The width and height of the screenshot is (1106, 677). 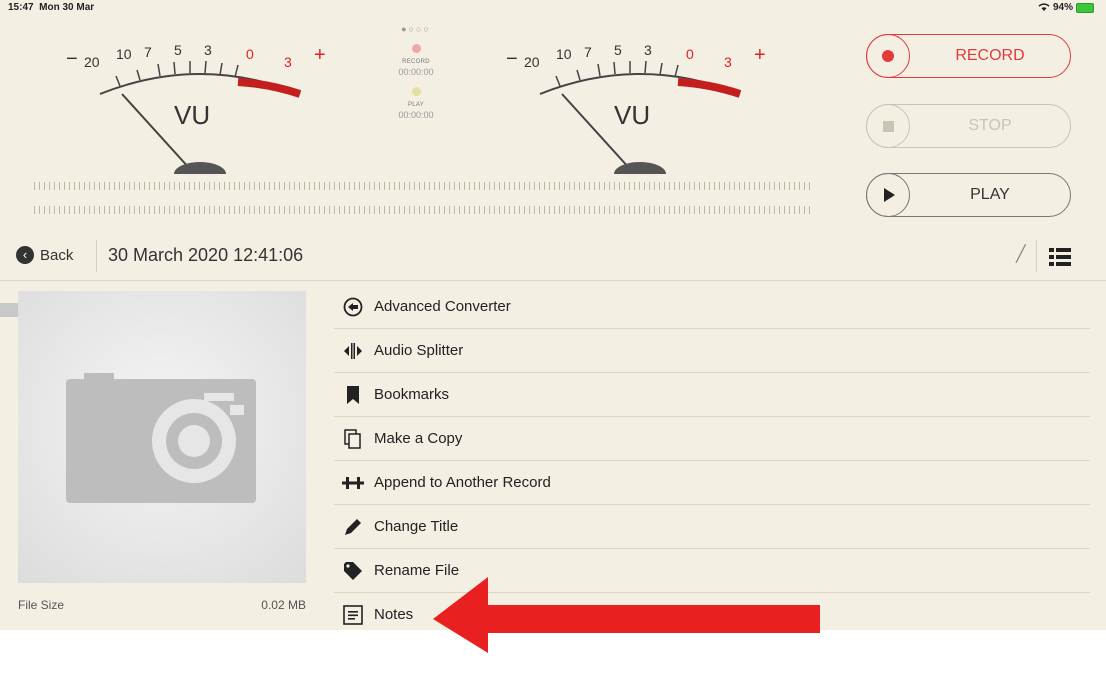 What do you see at coordinates (416, 115) in the screenshot?
I see `play-timecode: 00:00:00` at bounding box center [416, 115].